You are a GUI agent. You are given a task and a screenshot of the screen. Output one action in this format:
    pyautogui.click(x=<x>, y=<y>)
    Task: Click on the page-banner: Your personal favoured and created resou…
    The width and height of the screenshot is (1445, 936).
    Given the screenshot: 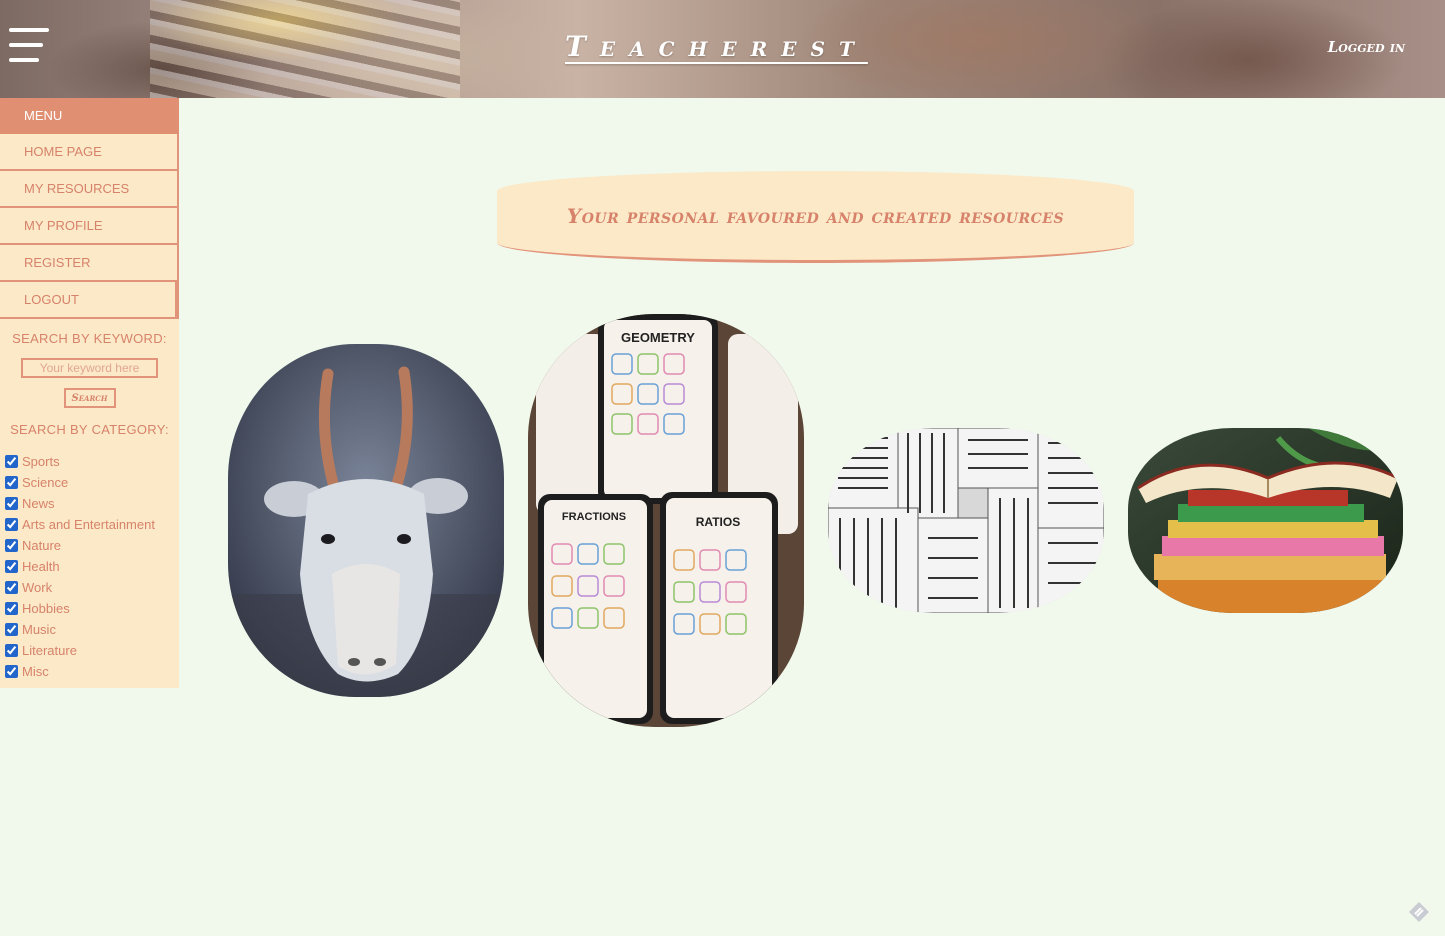 What is the action you would take?
    pyautogui.click(x=815, y=217)
    